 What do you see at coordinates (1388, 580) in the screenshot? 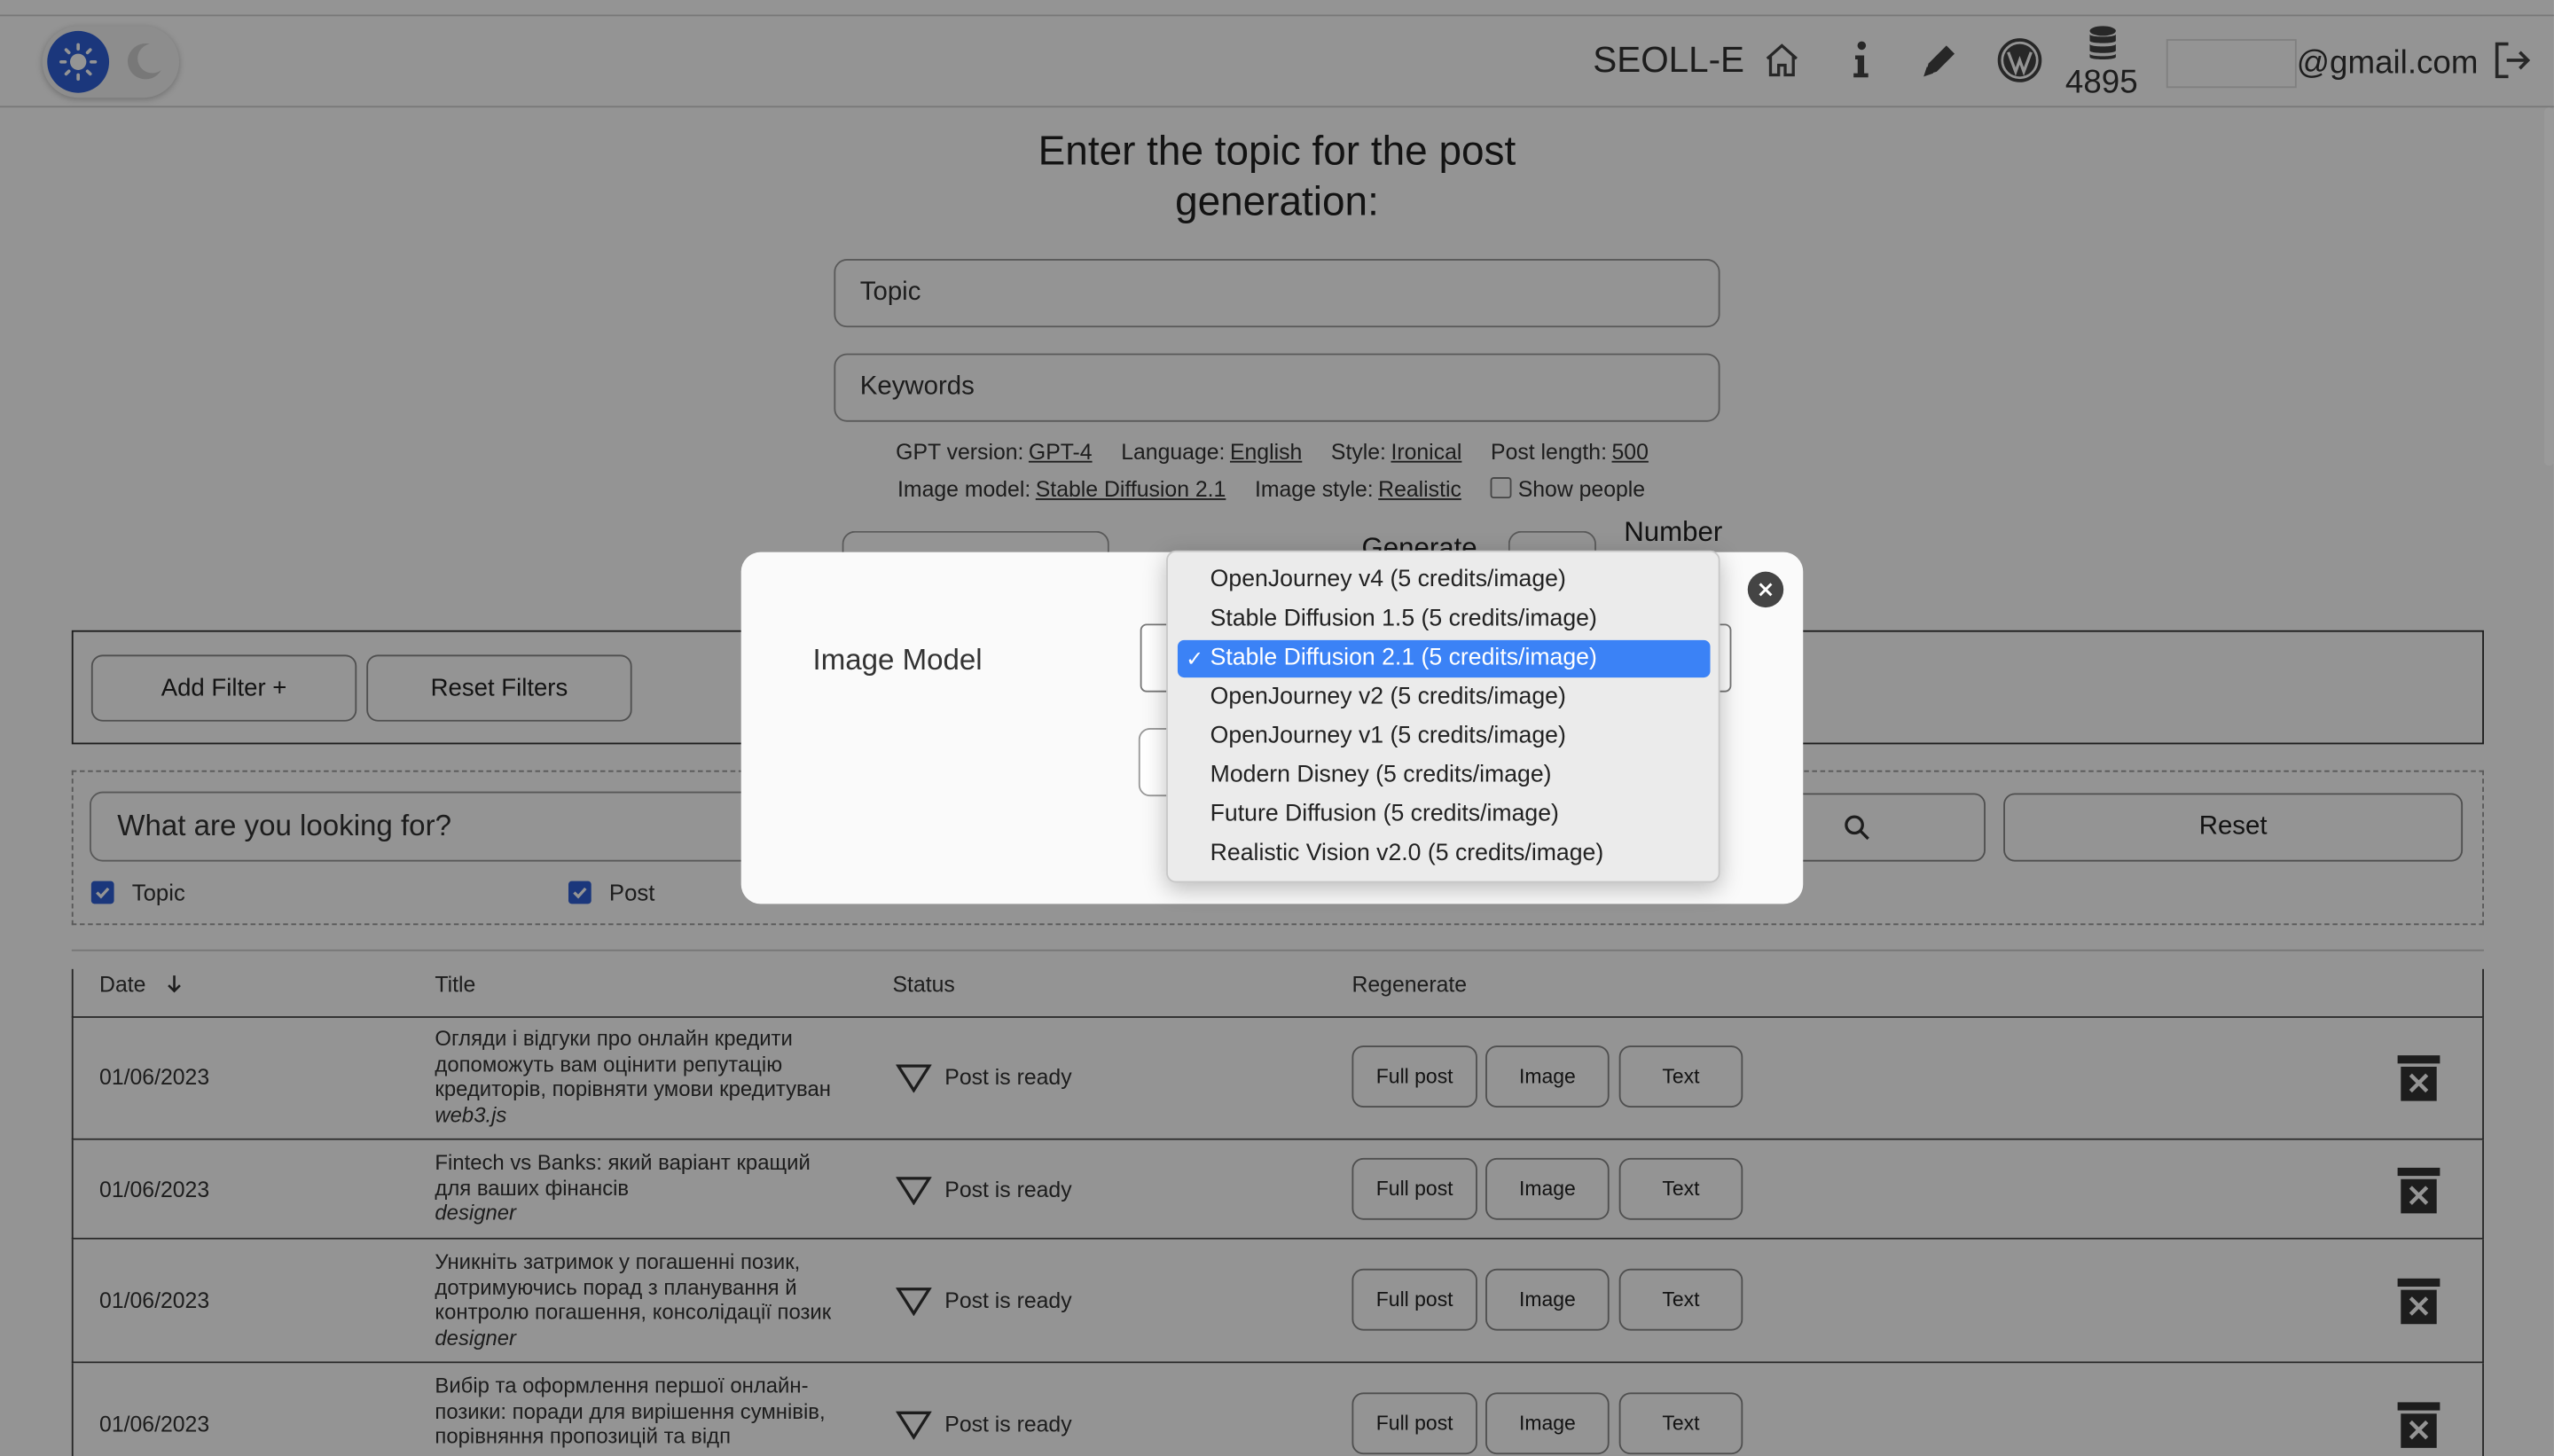
I see `option-label: OpenJourney v4 (5 credits/image)` at bounding box center [1388, 580].